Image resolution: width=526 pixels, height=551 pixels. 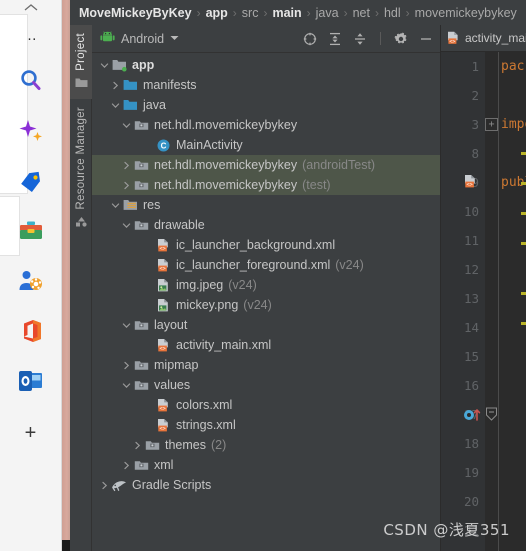 What do you see at coordinates (466, 13) in the screenshot?
I see `breadcrumb-item-movemickeybykey: movemickeybykey` at bounding box center [466, 13].